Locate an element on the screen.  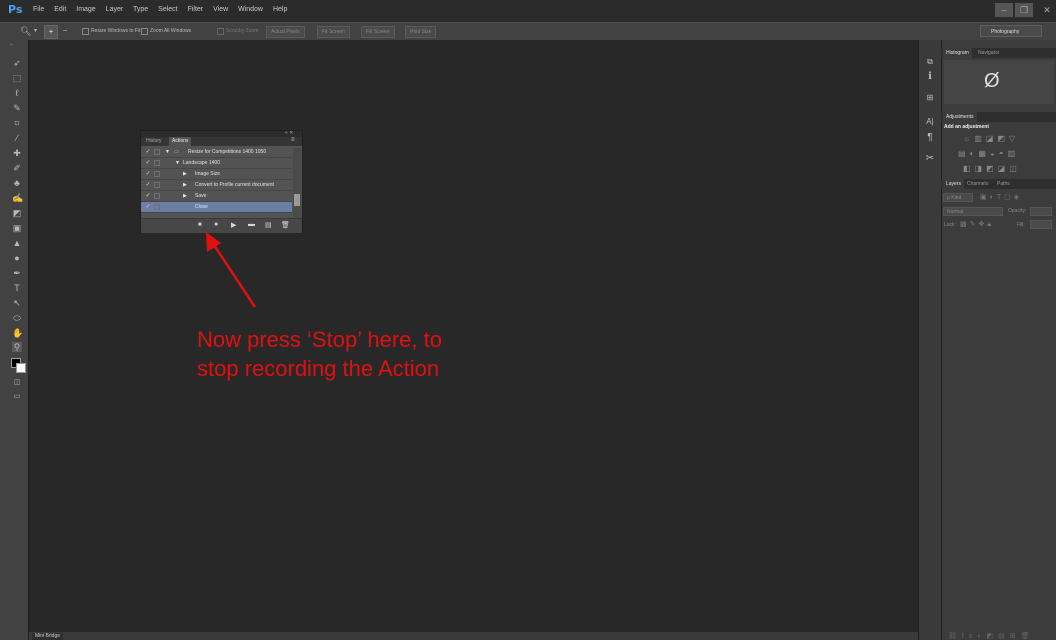
annotation-line-1: Now press ‘Stop’ here, to is located at coordinates (319, 339).